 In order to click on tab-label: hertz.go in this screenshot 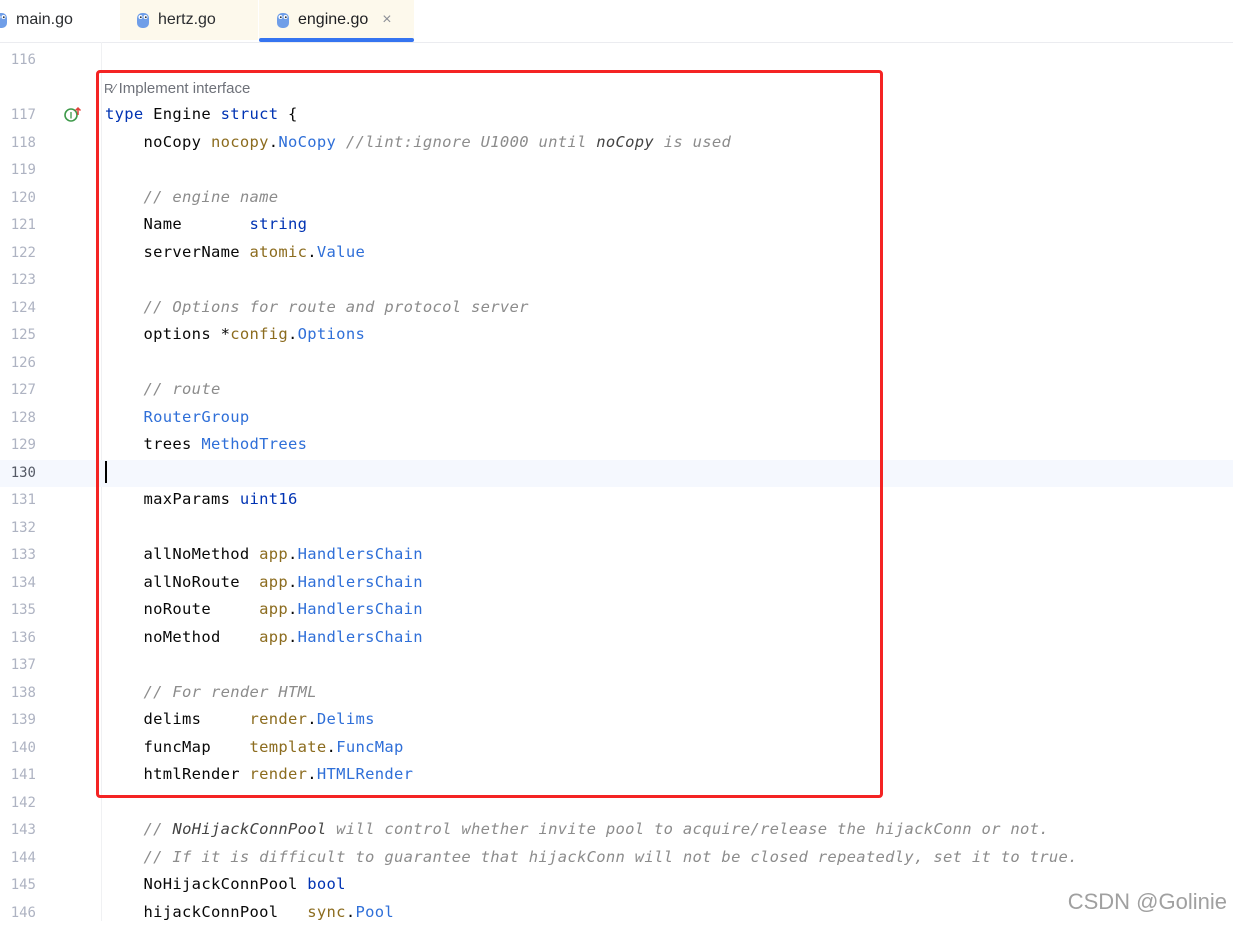, I will do `click(187, 20)`.